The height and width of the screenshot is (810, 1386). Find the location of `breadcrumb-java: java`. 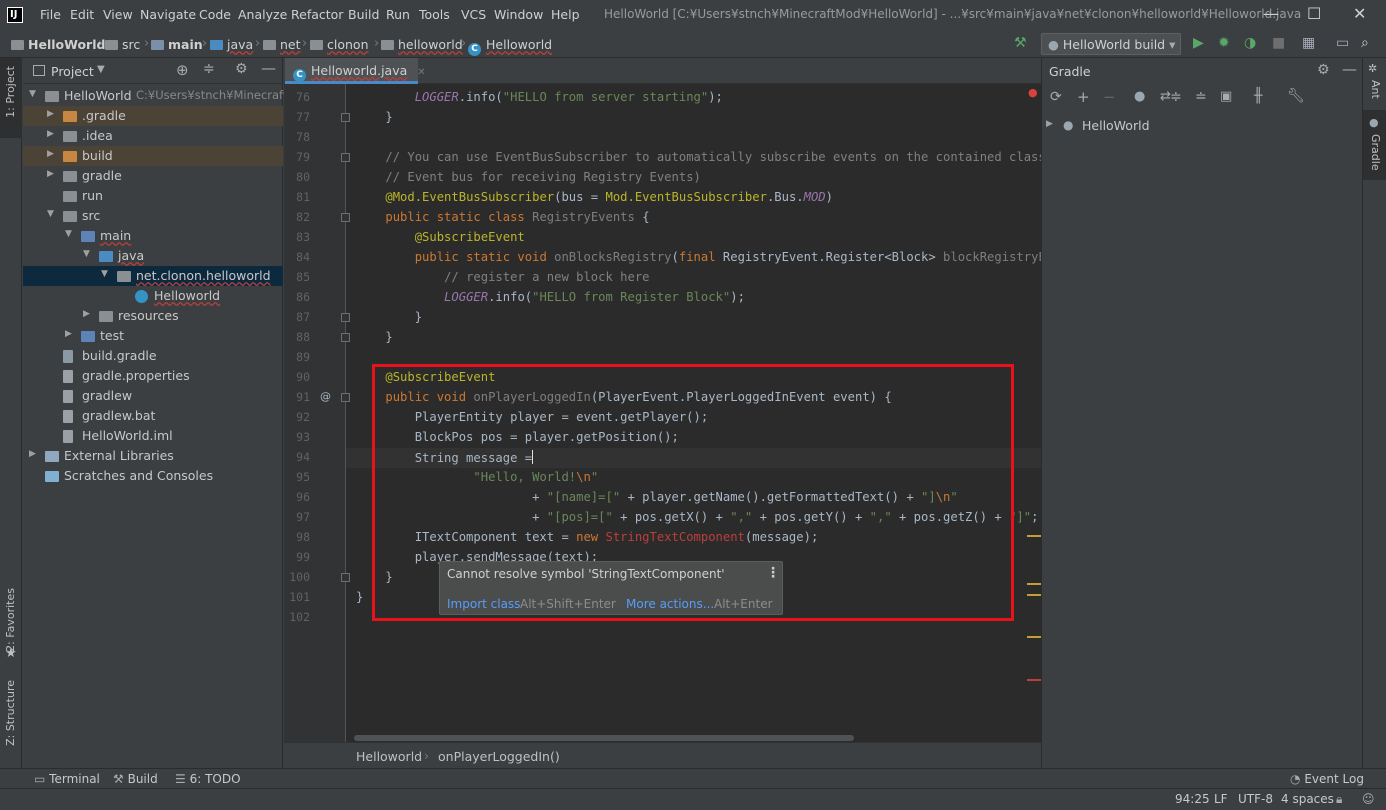

breadcrumb-java: java is located at coordinates (231, 44).